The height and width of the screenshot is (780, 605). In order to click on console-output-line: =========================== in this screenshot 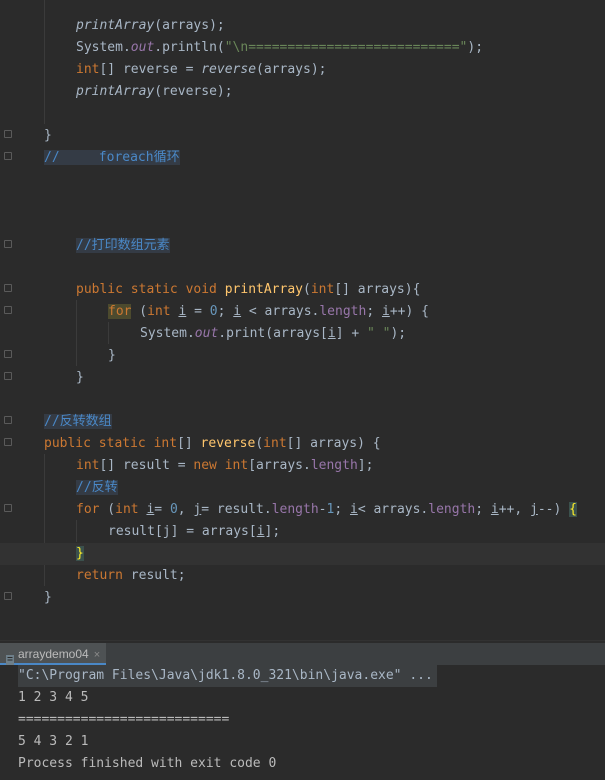, I will do `click(124, 719)`.